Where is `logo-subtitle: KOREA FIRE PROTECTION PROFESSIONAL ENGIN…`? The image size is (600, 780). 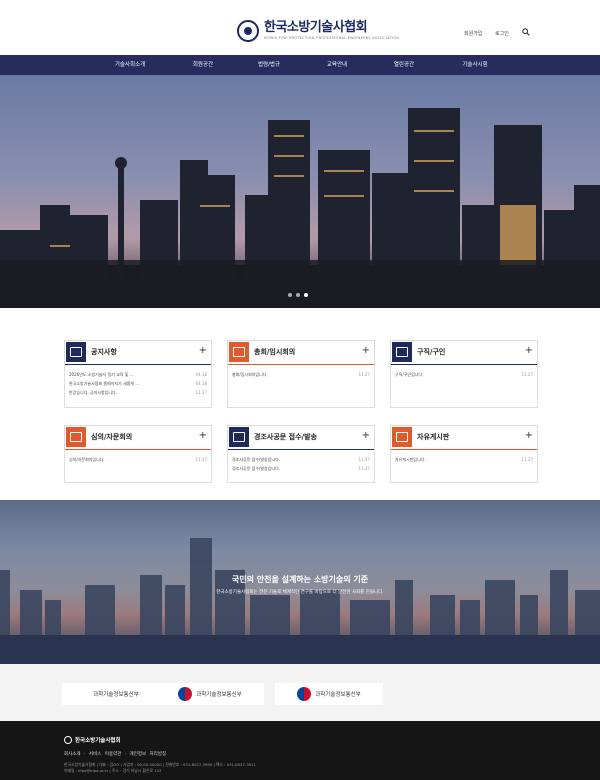
logo-subtitle: KOREA FIRE PROTECTION PROFESSIONAL ENGIN… is located at coordinates (332, 38).